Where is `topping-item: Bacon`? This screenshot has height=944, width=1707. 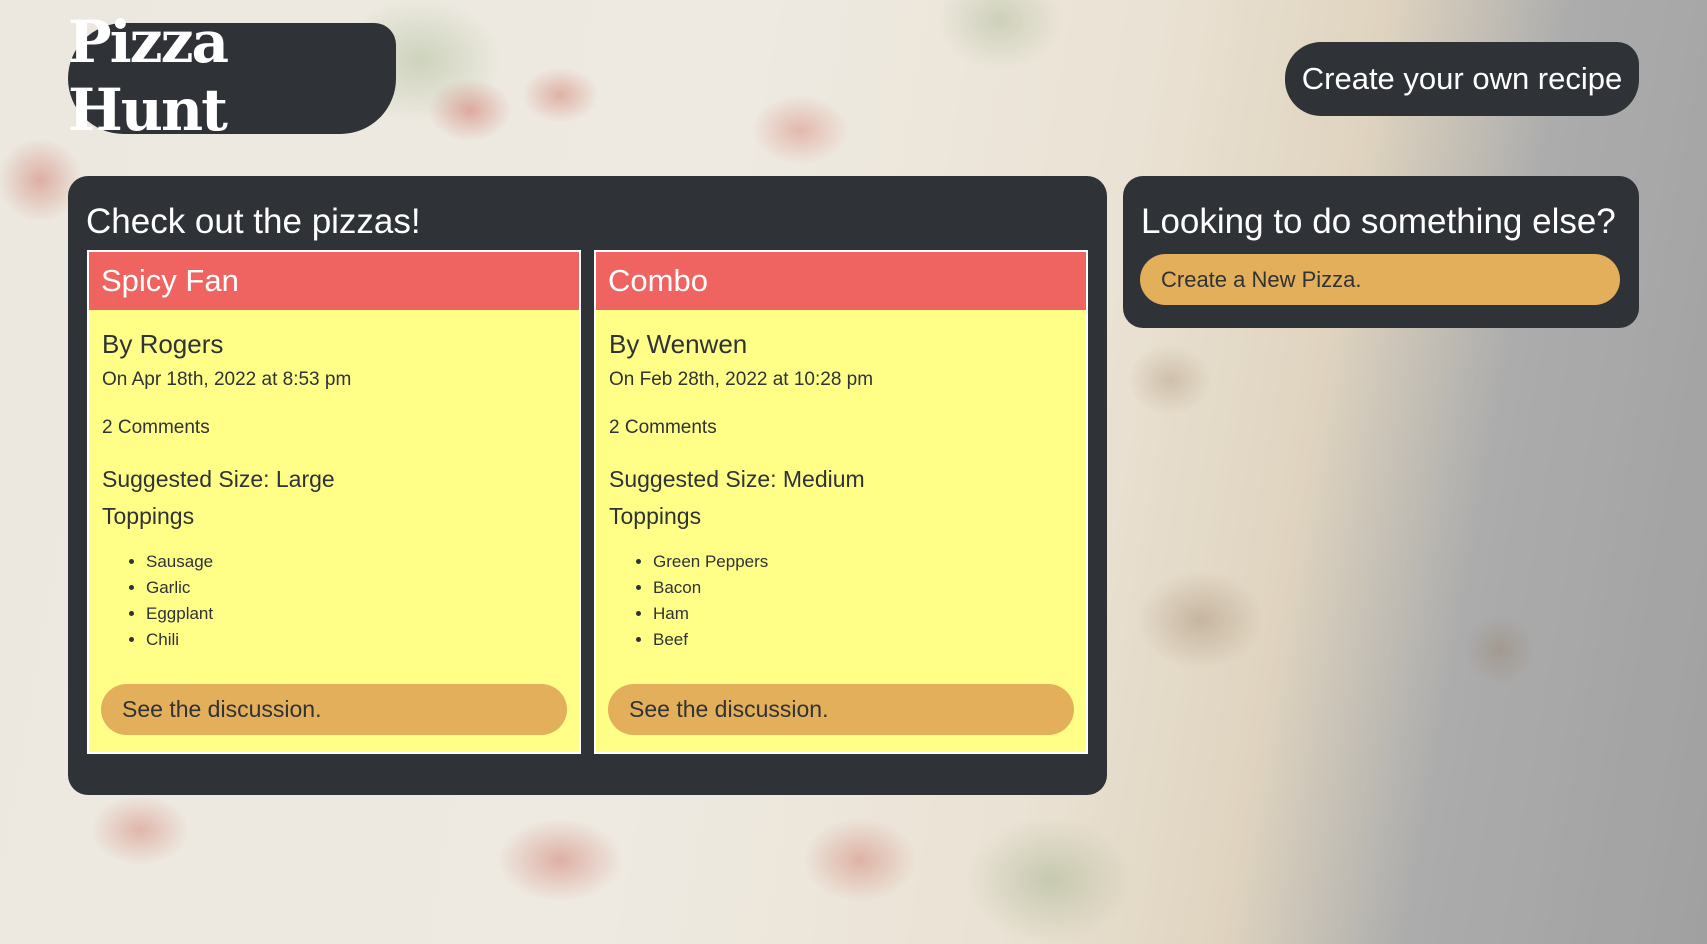 topping-item: Bacon is located at coordinates (863, 588).